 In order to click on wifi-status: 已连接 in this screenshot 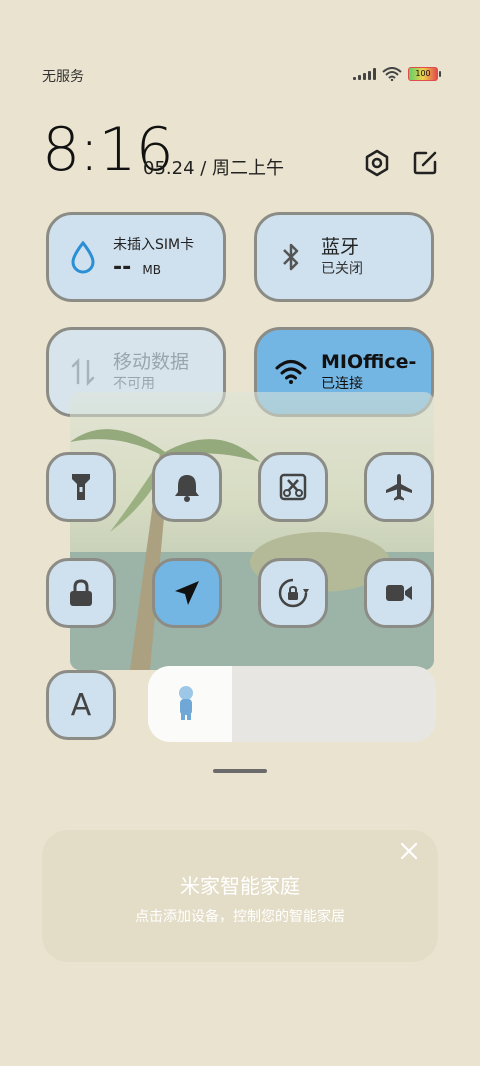, I will do `click(342, 384)`.